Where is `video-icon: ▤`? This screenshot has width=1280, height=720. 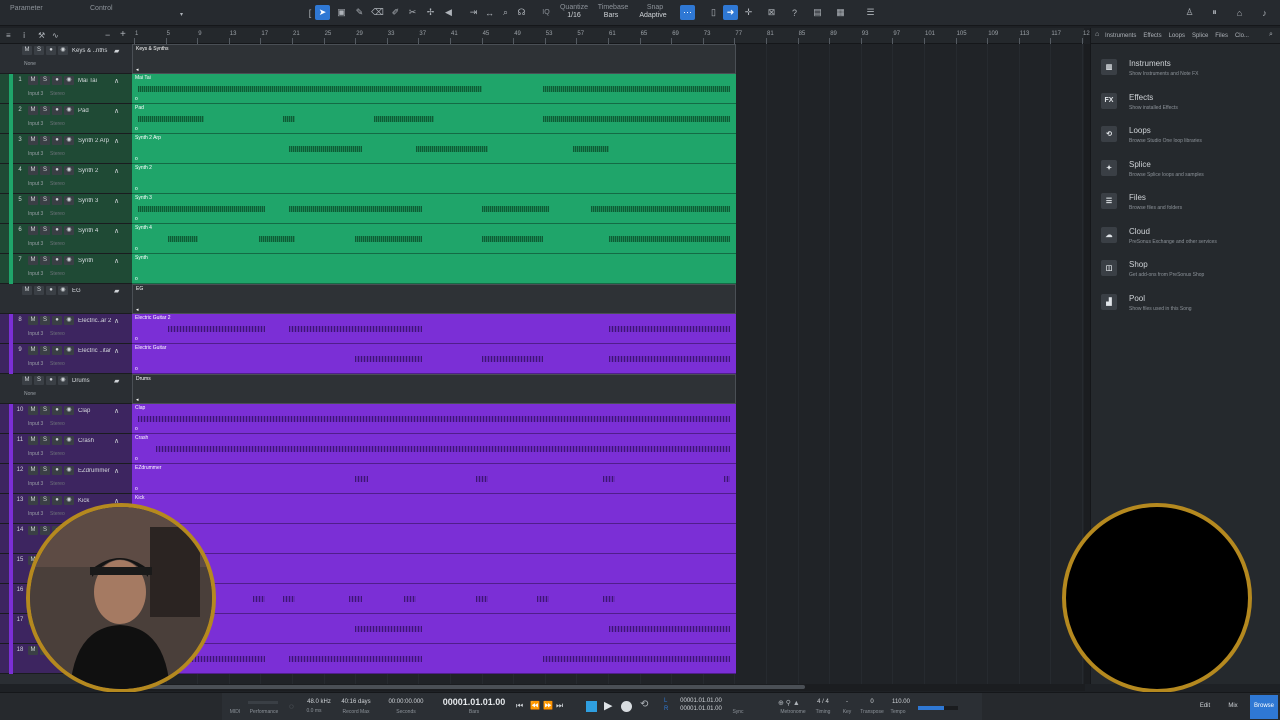
video-icon: ▤ is located at coordinates (817, 12).